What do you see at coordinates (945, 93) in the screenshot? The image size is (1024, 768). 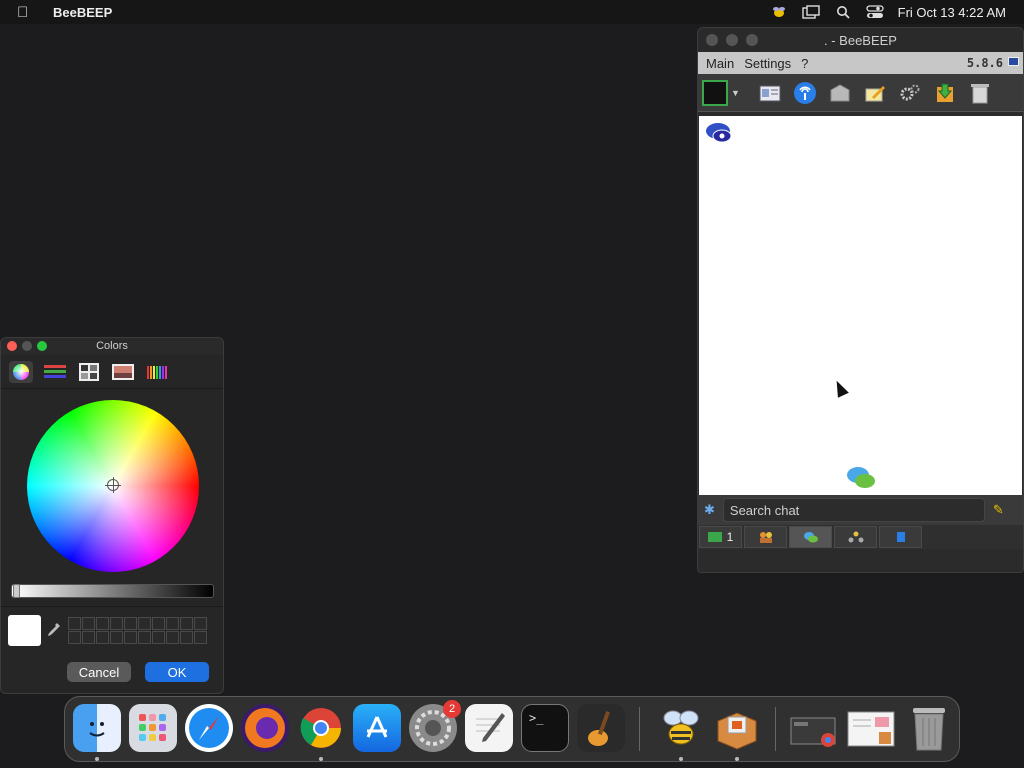 I see `update-download-icon` at bounding box center [945, 93].